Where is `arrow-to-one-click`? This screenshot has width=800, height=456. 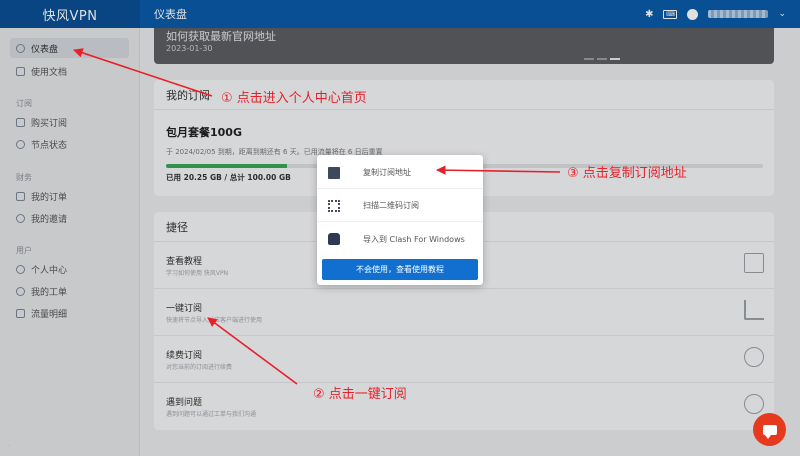 arrow-to-one-click is located at coordinates (252, 351).